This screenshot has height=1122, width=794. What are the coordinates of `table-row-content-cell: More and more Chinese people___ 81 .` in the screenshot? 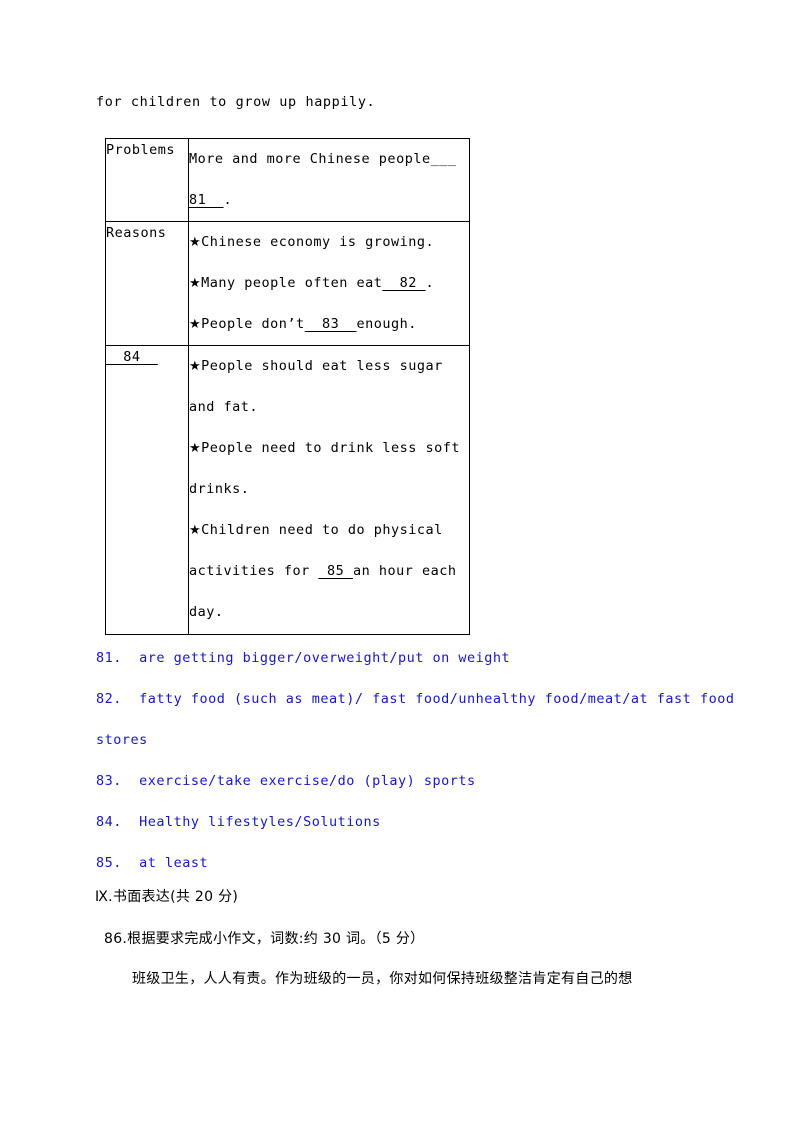 It's located at (329, 180).